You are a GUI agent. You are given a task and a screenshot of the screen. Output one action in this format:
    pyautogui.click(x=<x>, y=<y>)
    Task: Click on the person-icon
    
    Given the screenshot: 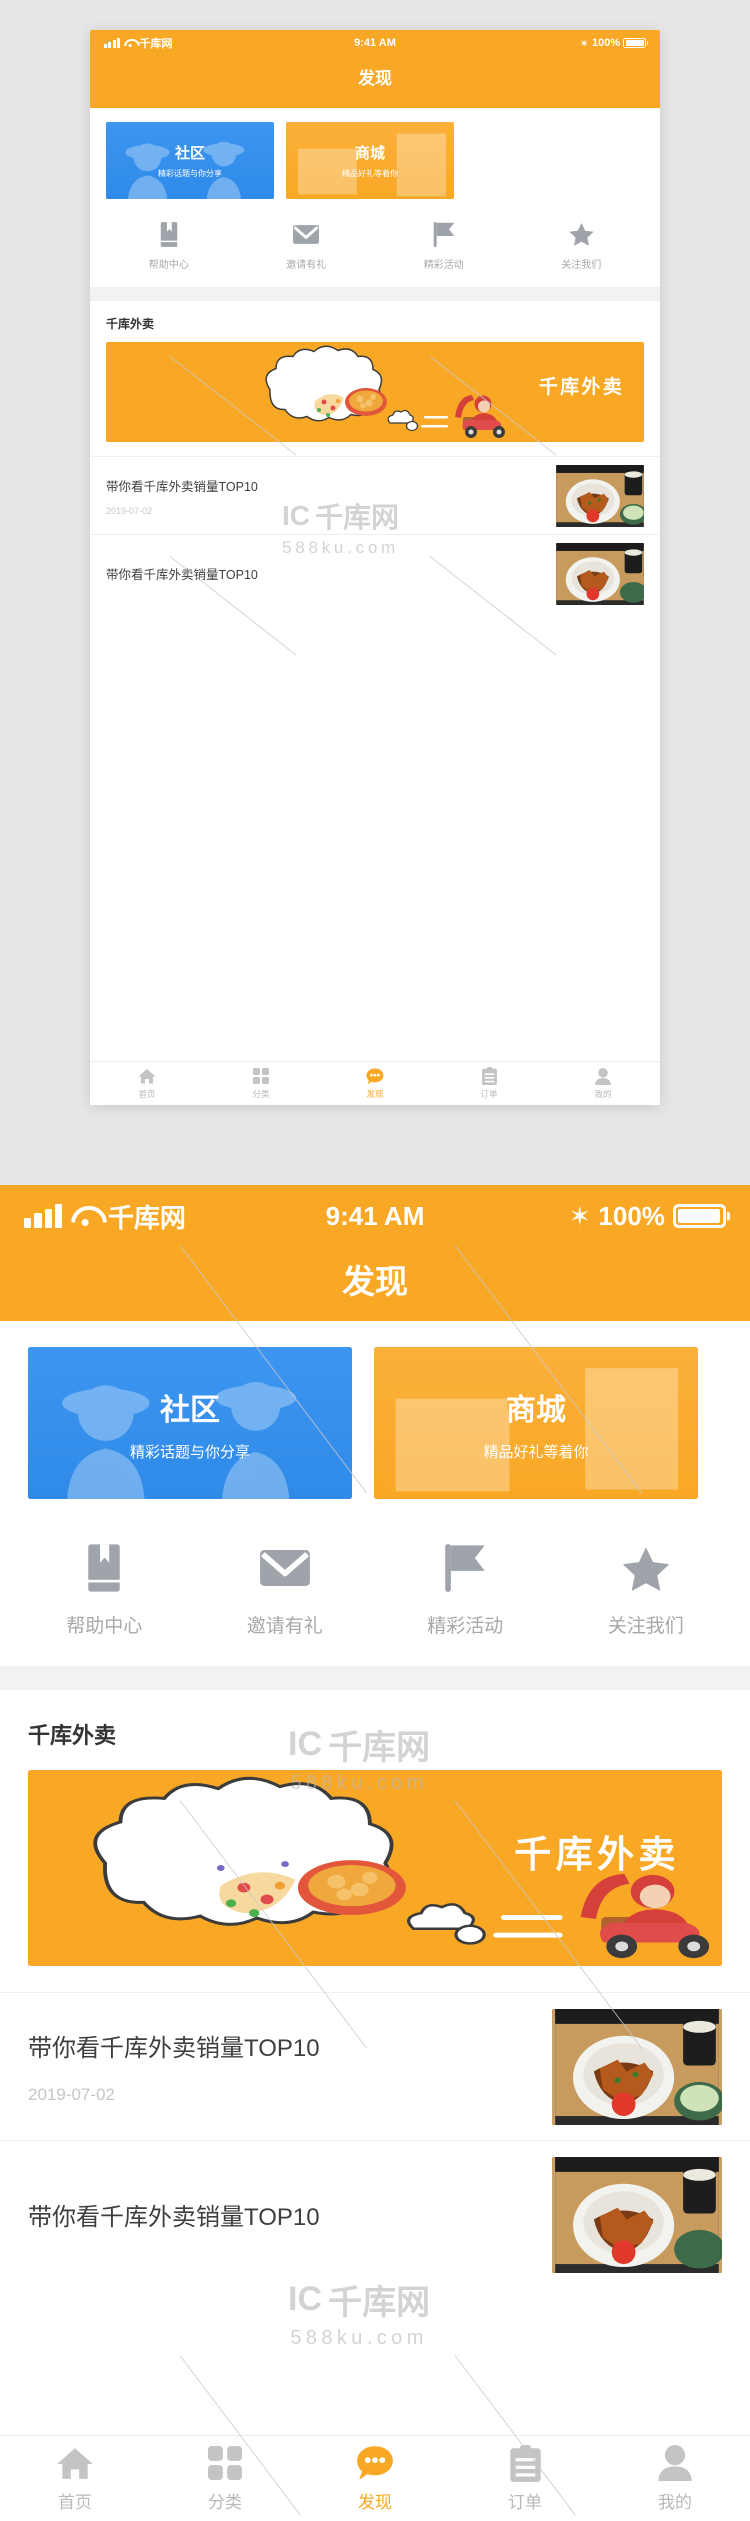 What is the action you would take?
    pyautogui.click(x=675, y=2463)
    